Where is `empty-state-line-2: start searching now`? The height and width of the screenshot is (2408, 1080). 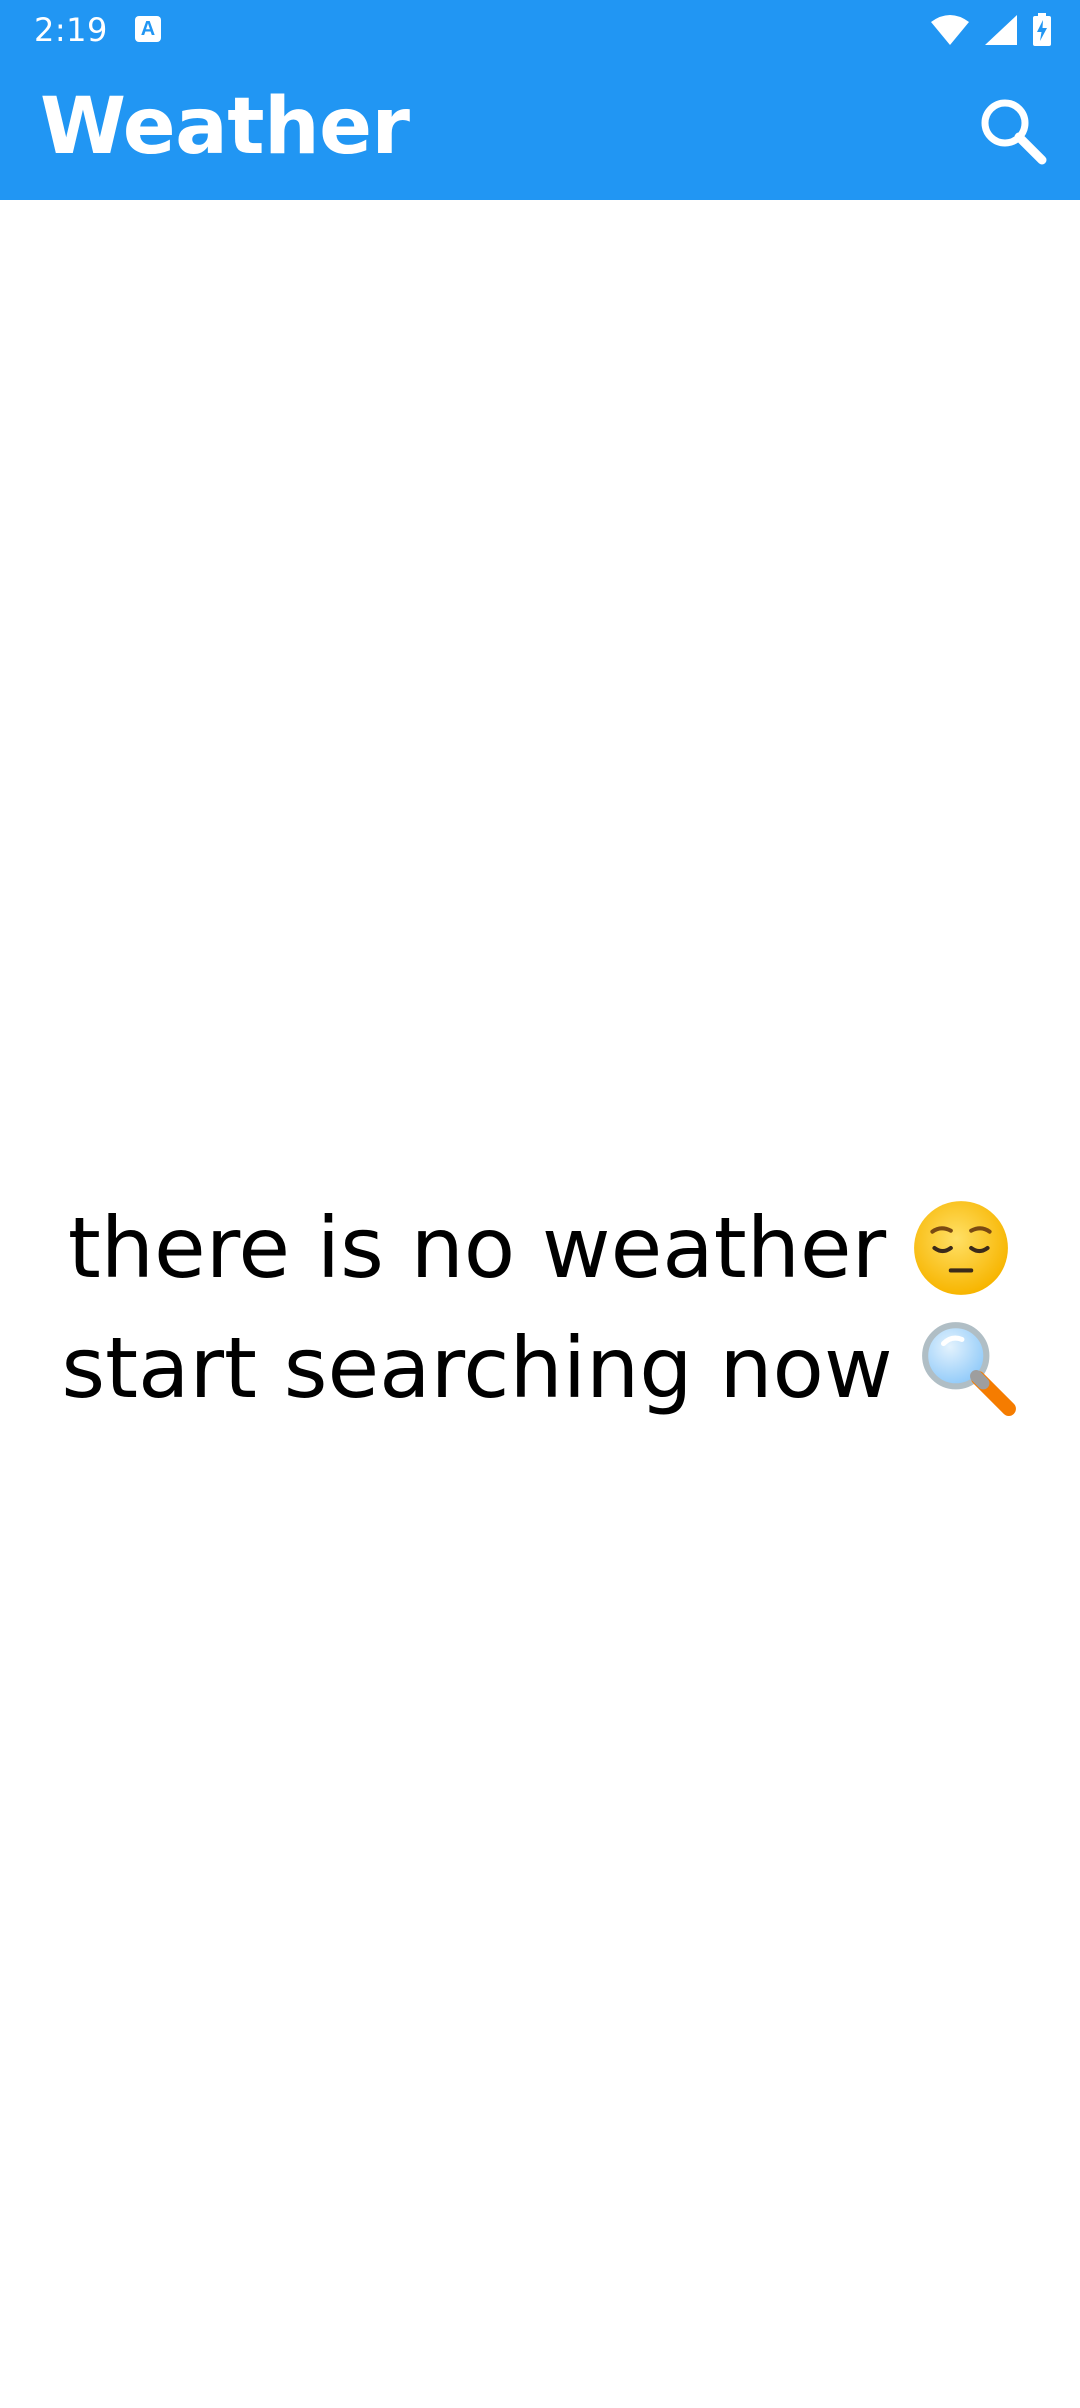
empty-state-line-2: start searching now is located at coordinates (540, 1368).